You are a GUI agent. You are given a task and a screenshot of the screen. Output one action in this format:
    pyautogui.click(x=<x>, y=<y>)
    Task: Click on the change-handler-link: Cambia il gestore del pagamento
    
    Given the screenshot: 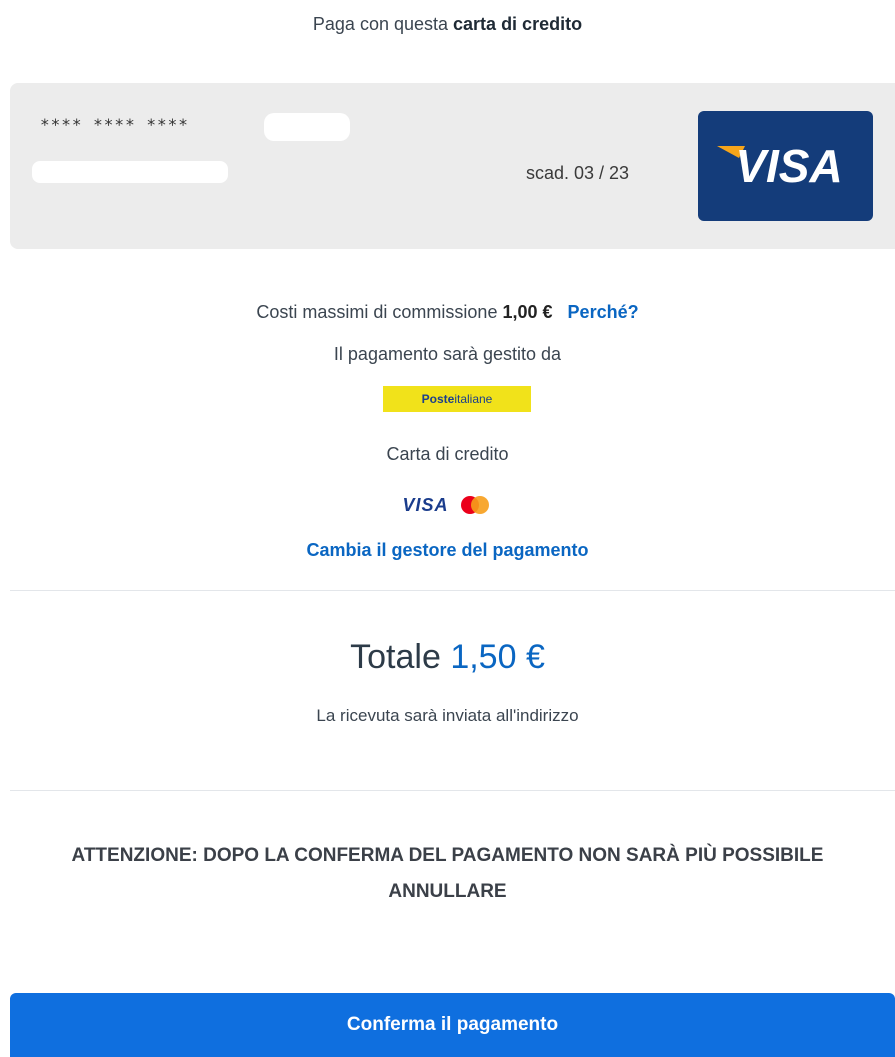 What is the action you would take?
    pyautogui.click(x=447, y=550)
    